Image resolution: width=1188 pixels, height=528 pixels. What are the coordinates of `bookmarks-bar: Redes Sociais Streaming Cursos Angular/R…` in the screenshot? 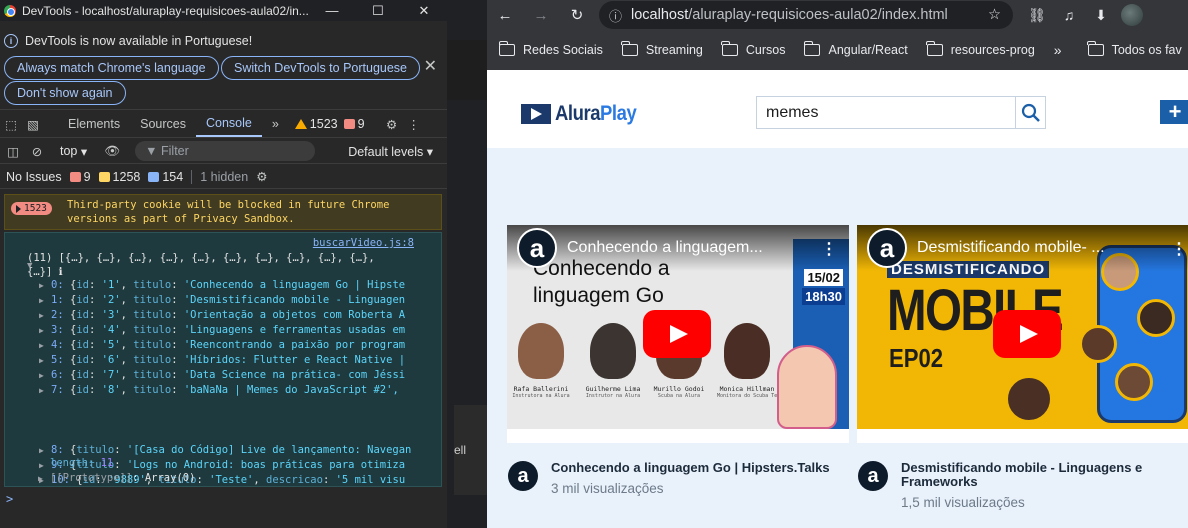 It's located at (837, 50).